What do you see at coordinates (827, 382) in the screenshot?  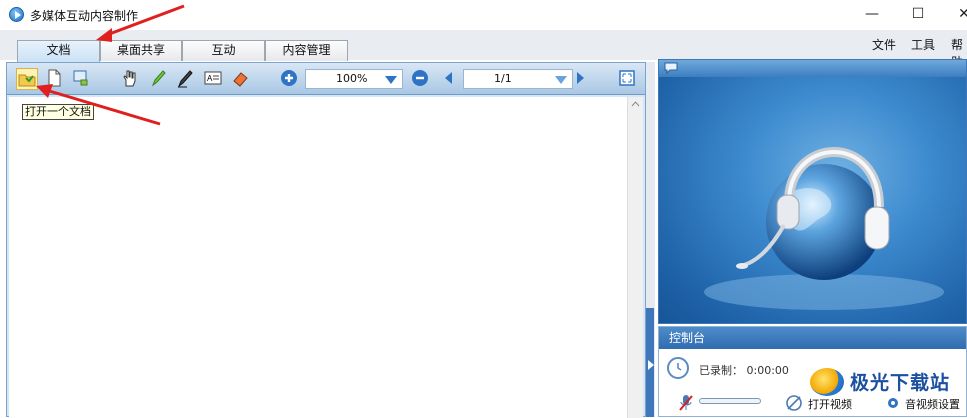 I see `watermark-logo` at bounding box center [827, 382].